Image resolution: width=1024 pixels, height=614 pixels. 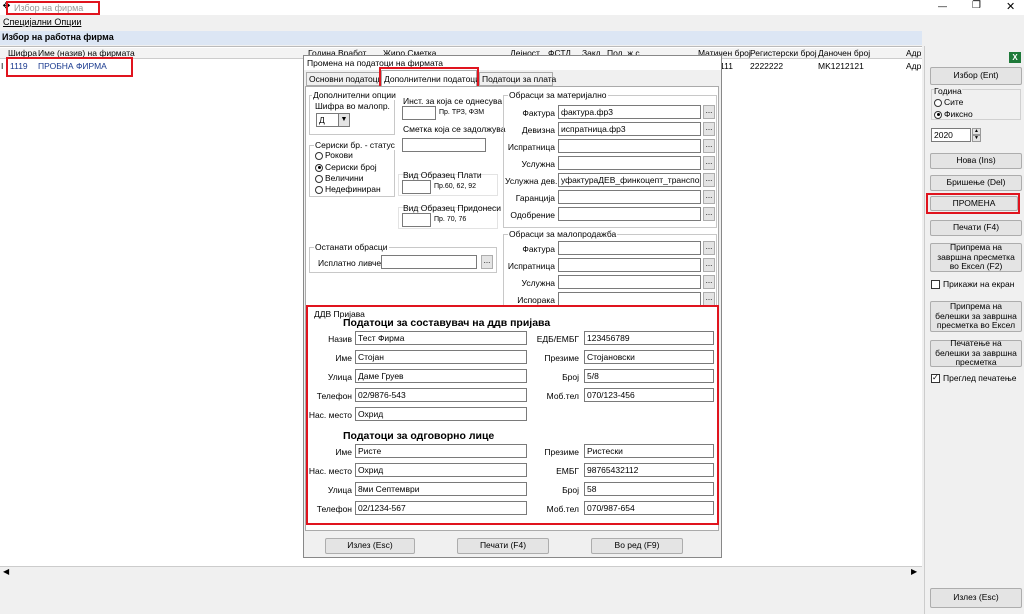 What do you see at coordinates (938, 114) in the screenshot?
I see `radio-year-fixed` at bounding box center [938, 114].